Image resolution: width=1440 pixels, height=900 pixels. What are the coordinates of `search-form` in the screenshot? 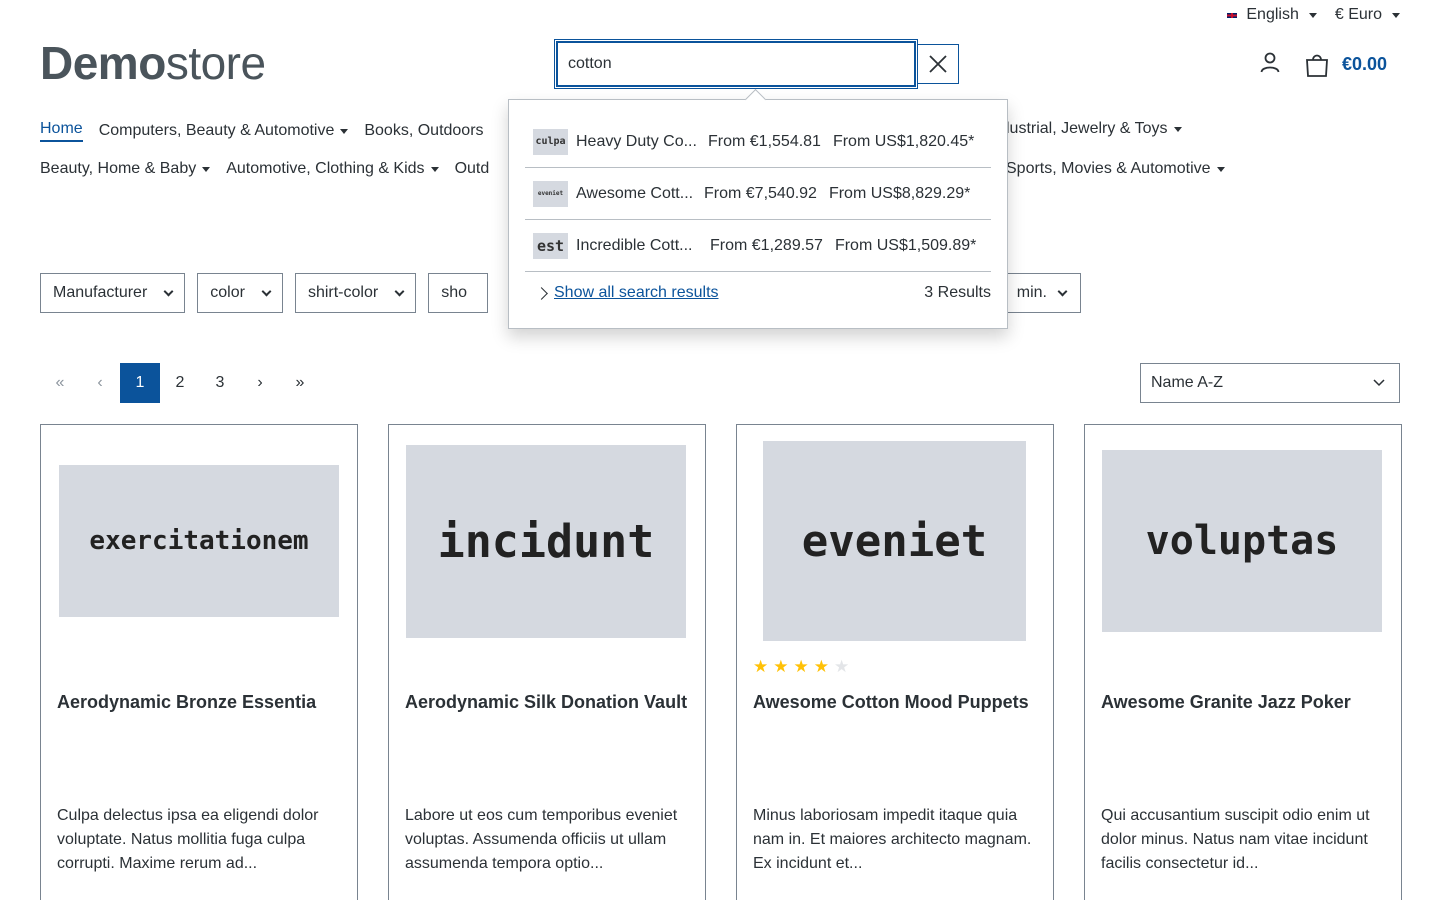 It's located at (756, 64).